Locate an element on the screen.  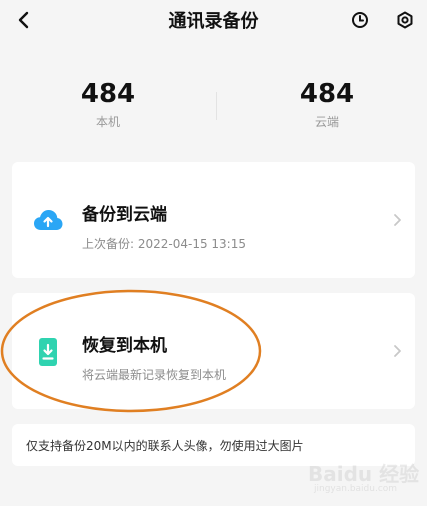
local-count-value: 484 is located at coordinates (108, 94).